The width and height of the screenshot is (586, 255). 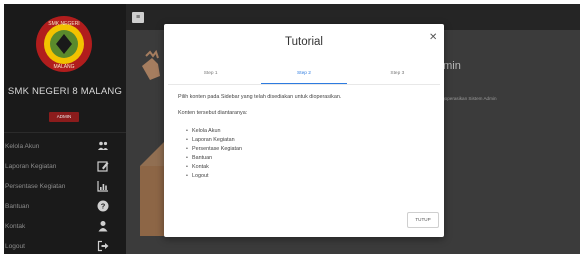 I want to click on question-icon: ?, so click(x=103, y=206).